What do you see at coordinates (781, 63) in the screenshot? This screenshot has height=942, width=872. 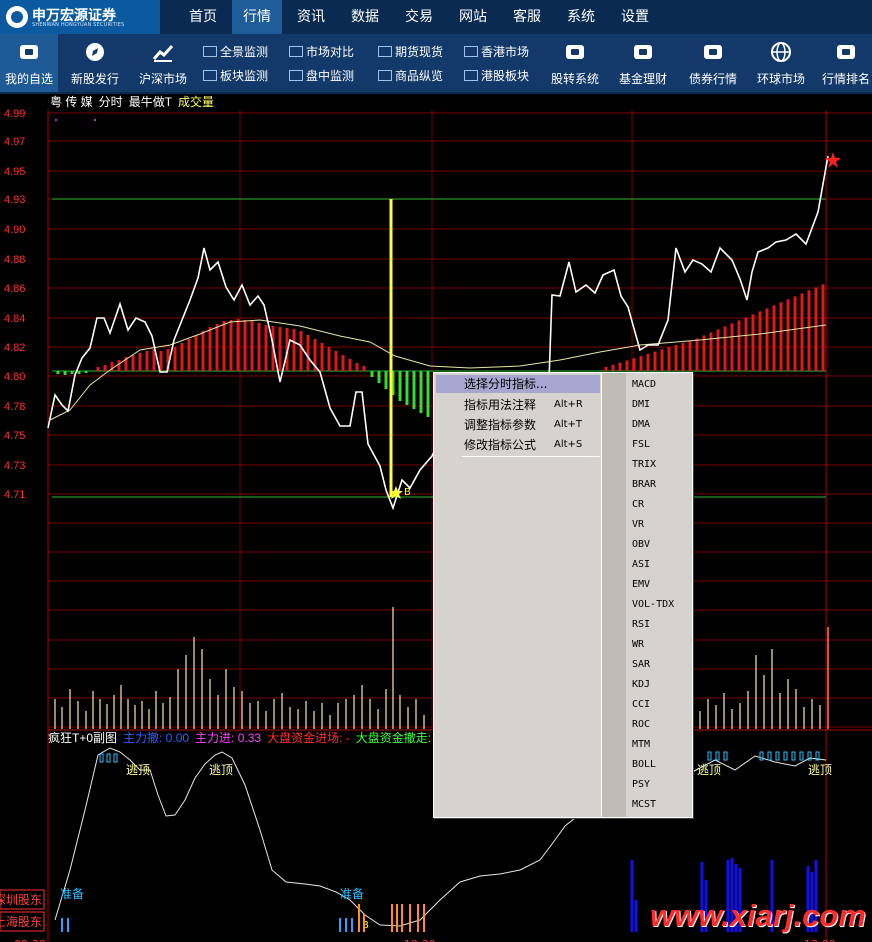 I see `toolbar-button-6: 环球市场` at bounding box center [781, 63].